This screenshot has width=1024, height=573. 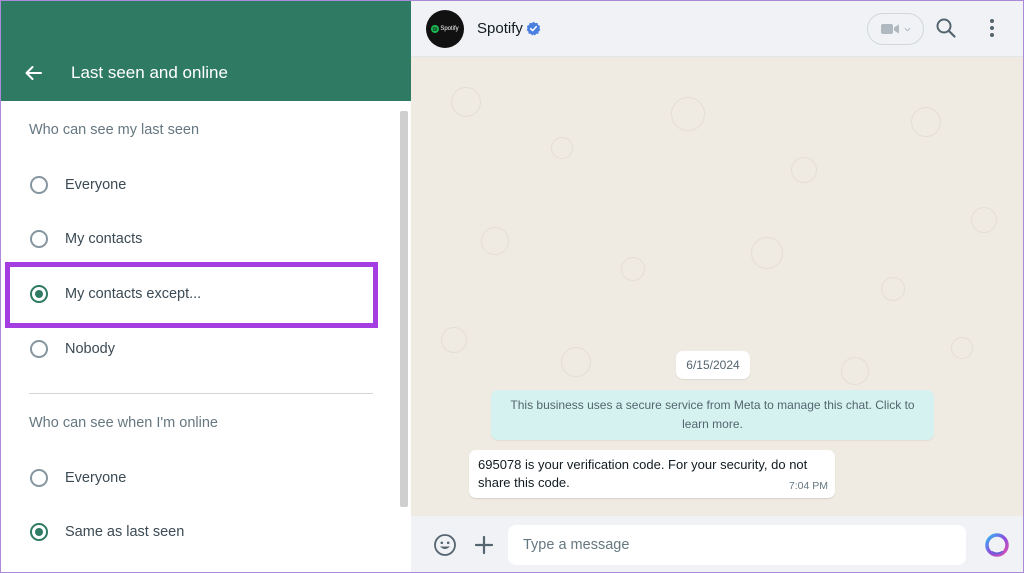 I want to click on spotify-logo: Spotify, so click(x=445, y=29).